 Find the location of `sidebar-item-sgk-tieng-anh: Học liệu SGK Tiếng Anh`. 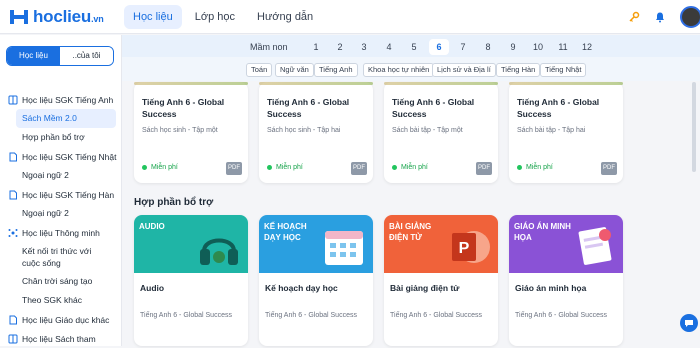

sidebar-item-sgk-tieng-anh: Học liệu SGK Tiếng Anh is located at coordinates (61, 99).